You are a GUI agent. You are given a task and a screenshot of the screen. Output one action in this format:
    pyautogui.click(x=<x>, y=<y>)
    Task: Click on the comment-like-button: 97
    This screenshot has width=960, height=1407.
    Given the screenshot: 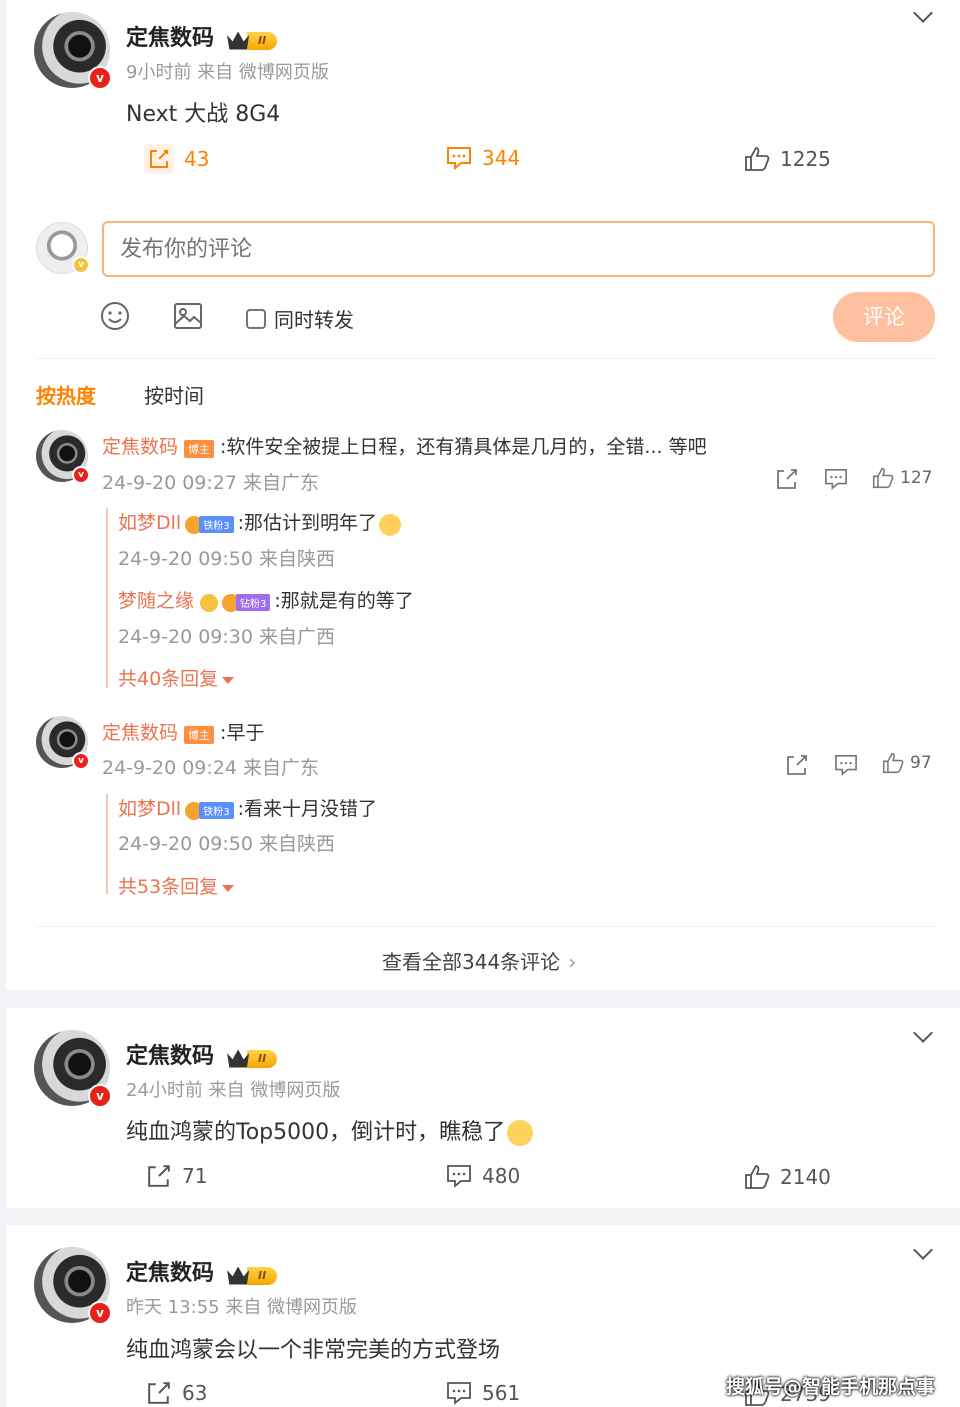 What is the action you would take?
    pyautogui.click(x=907, y=763)
    